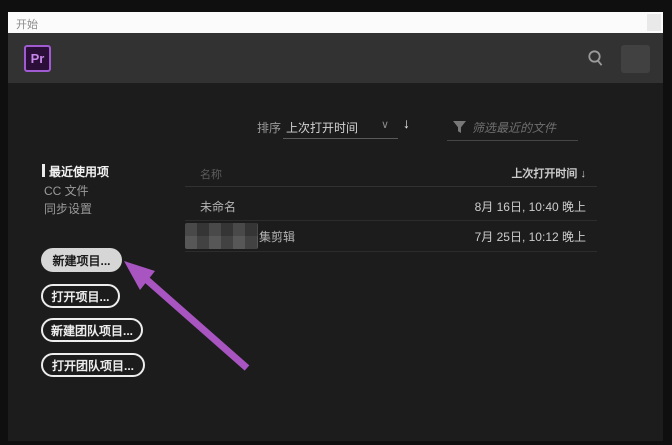  What do you see at coordinates (27, 25) in the screenshot?
I see `window-title: 开始` at bounding box center [27, 25].